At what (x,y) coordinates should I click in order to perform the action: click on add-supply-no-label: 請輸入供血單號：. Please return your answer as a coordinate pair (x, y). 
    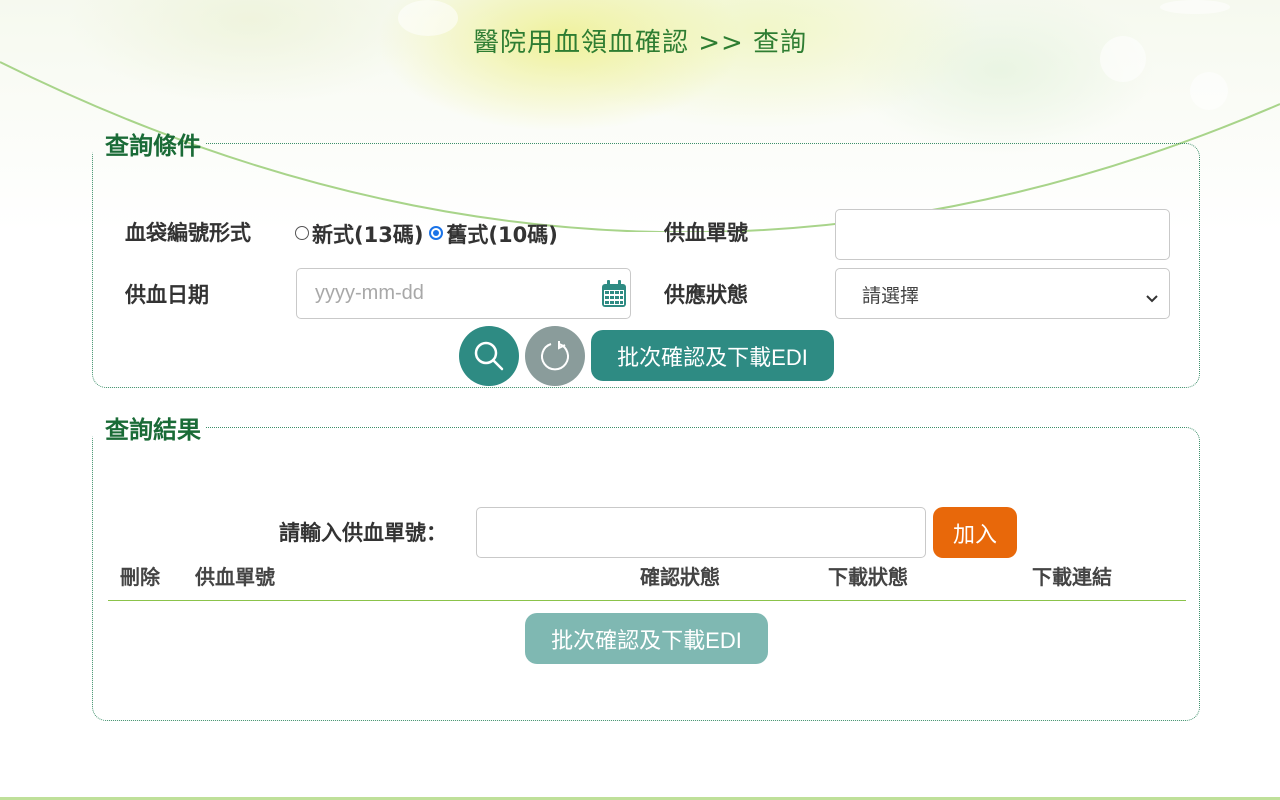
    Looking at the image, I should click on (363, 533).